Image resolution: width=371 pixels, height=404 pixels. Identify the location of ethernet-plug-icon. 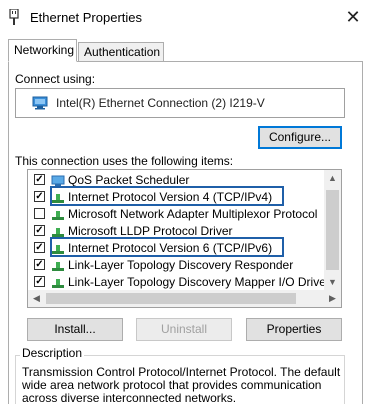
(14, 17).